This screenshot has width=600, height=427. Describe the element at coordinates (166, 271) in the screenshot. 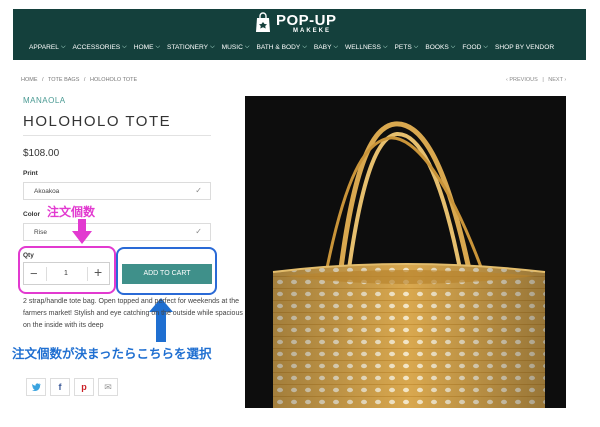

I see `cart-highlight-box` at that location.